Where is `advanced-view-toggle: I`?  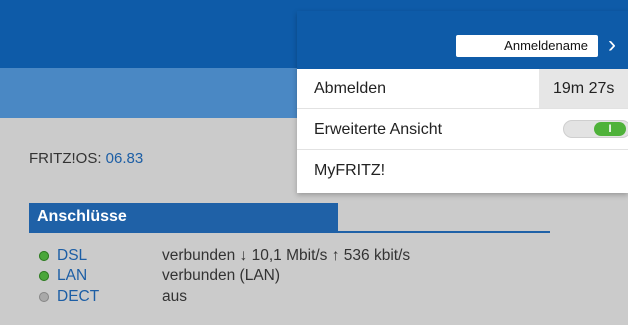 advanced-view-toggle: I is located at coordinates (595, 129).